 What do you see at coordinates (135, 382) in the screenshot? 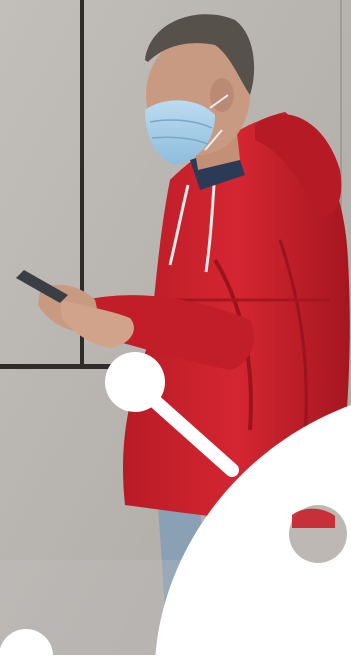
I see `network-node-icon` at bounding box center [135, 382].